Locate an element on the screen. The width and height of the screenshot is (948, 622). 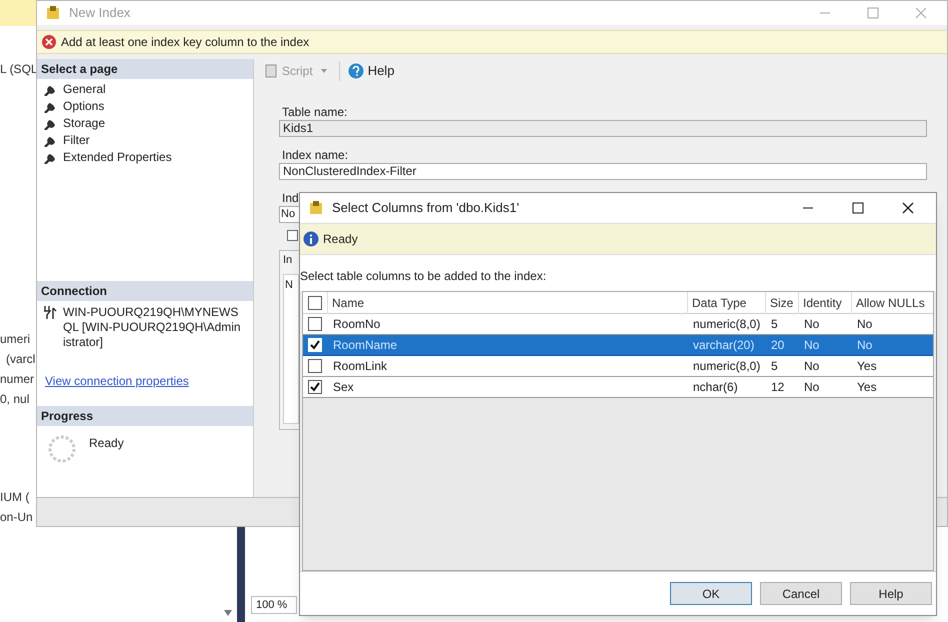
table-cell-text: Sex is located at coordinates (343, 387).